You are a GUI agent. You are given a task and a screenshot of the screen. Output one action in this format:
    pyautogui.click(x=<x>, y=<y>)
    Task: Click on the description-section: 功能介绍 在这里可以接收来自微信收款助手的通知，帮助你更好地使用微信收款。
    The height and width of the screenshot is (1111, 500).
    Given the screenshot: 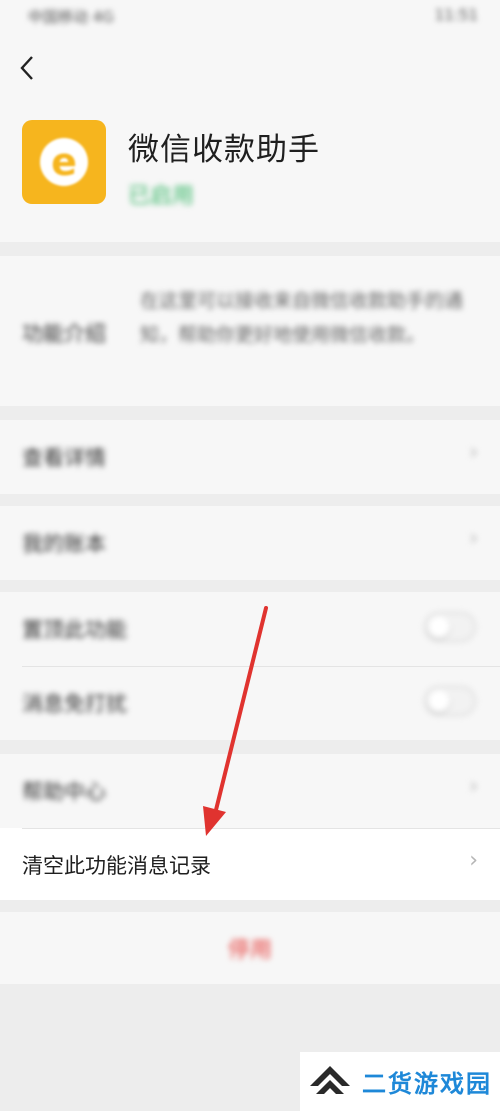 What is the action you would take?
    pyautogui.click(x=250, y=331)
    